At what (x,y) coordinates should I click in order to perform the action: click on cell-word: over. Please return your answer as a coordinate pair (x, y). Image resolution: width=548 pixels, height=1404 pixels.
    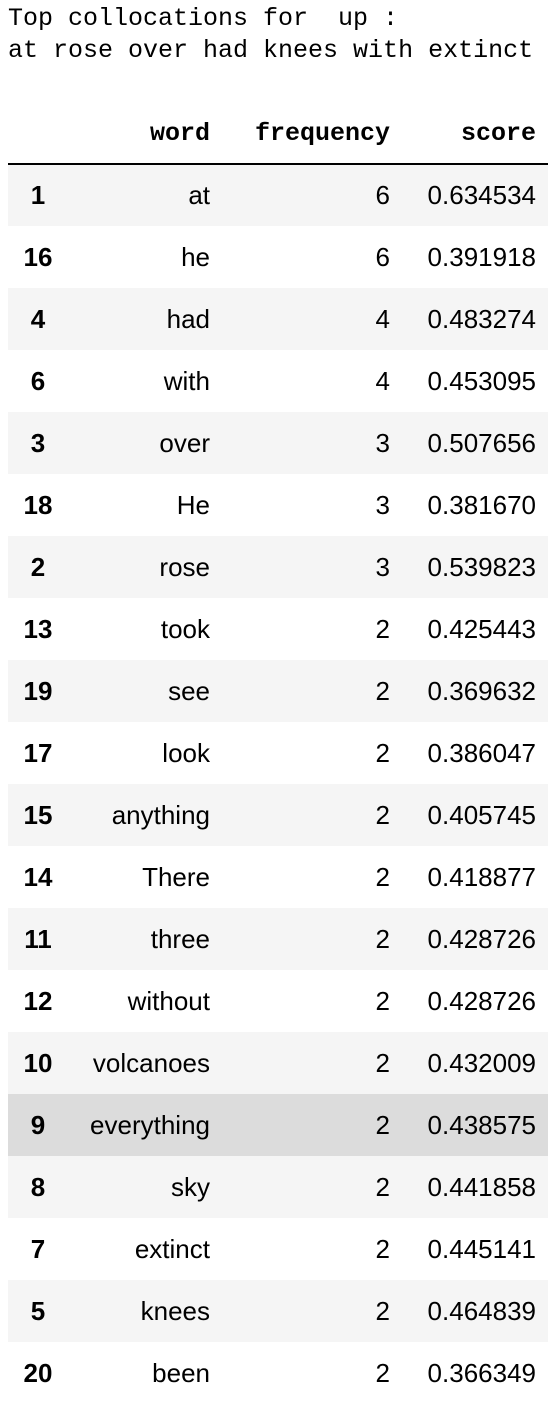
    Looking at the image, I should click on (184, 442).